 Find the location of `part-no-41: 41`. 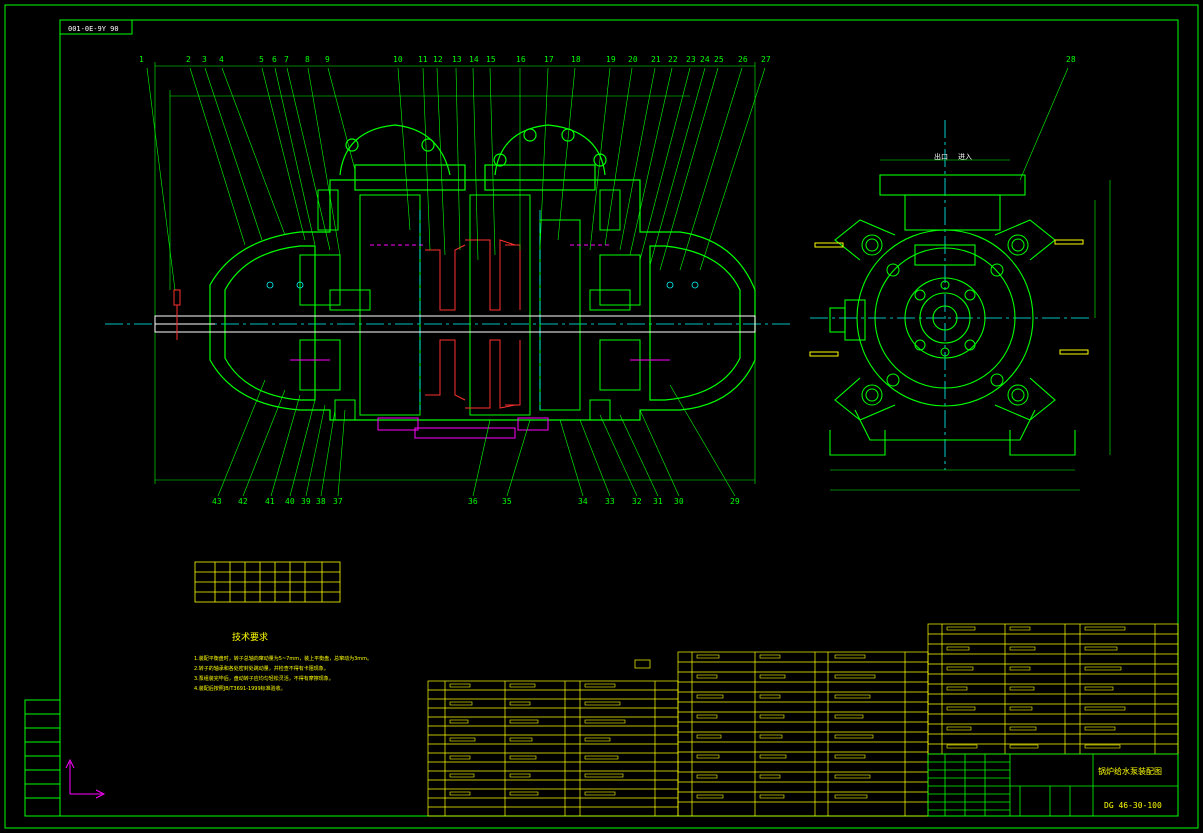

part-no-41: 41 is located at coordinates (270, 501).